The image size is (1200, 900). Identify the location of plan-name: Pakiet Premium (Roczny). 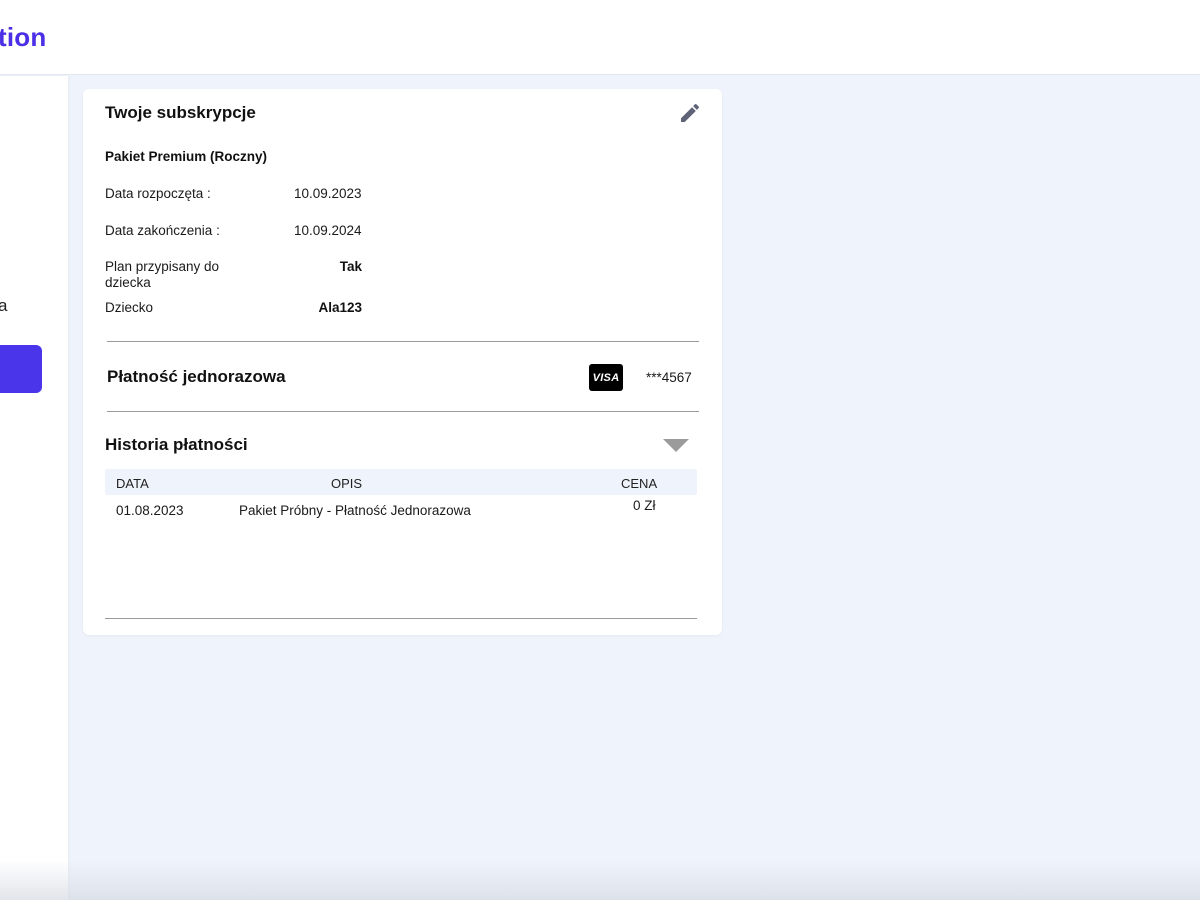
(186, 156).